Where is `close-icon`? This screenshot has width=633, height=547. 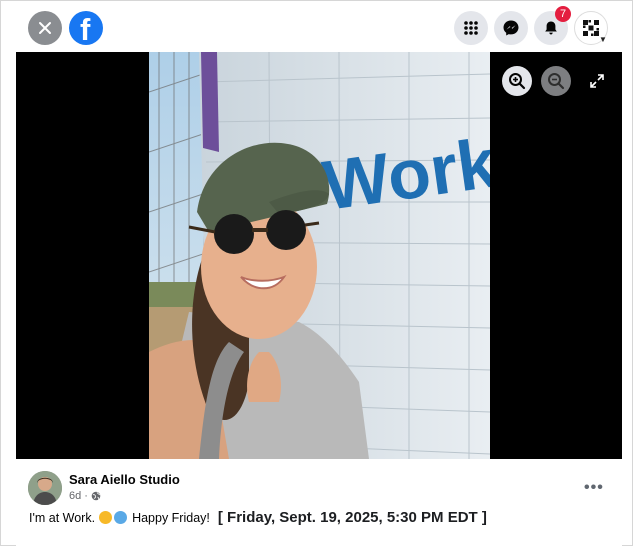 close-icon is located at coordinates (45, 28).